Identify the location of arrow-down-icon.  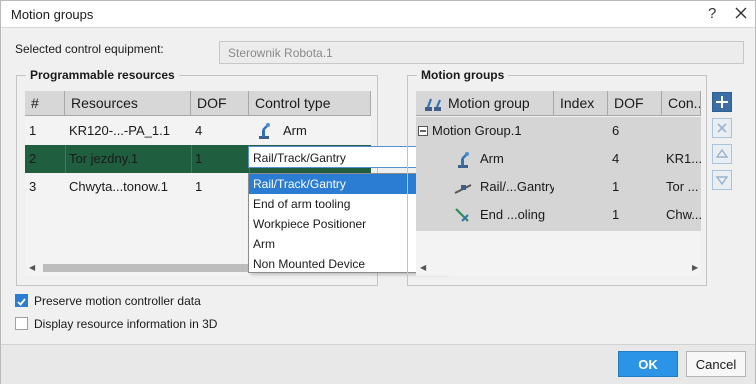
(722, 181).